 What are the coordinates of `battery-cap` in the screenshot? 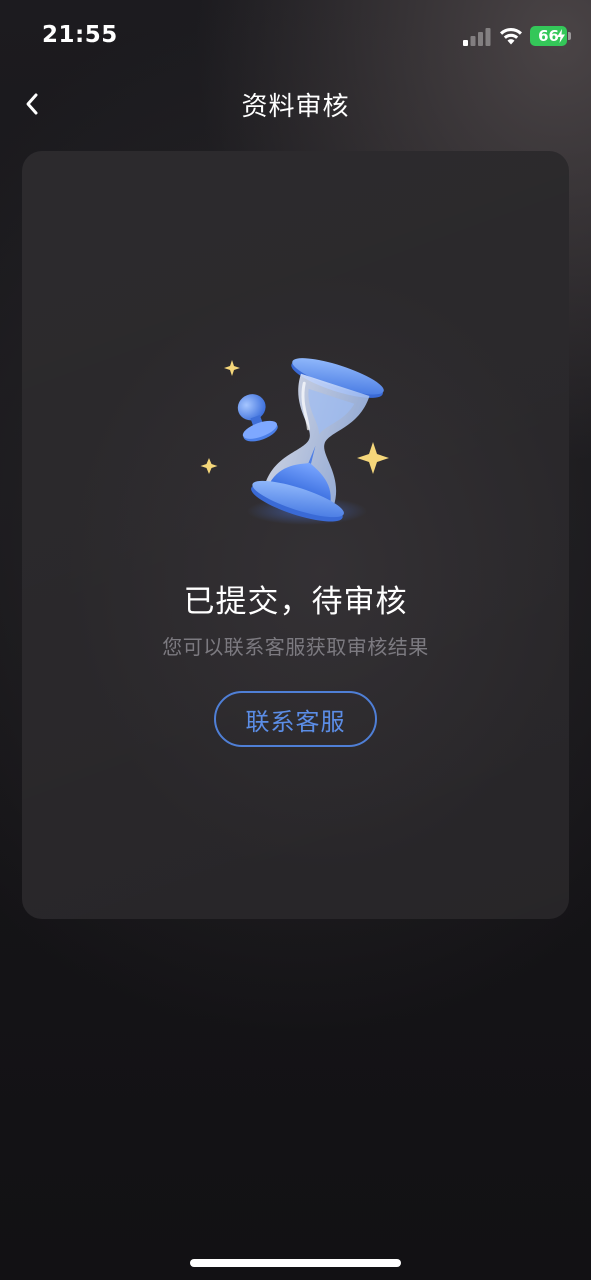 It's located at (569, 36).